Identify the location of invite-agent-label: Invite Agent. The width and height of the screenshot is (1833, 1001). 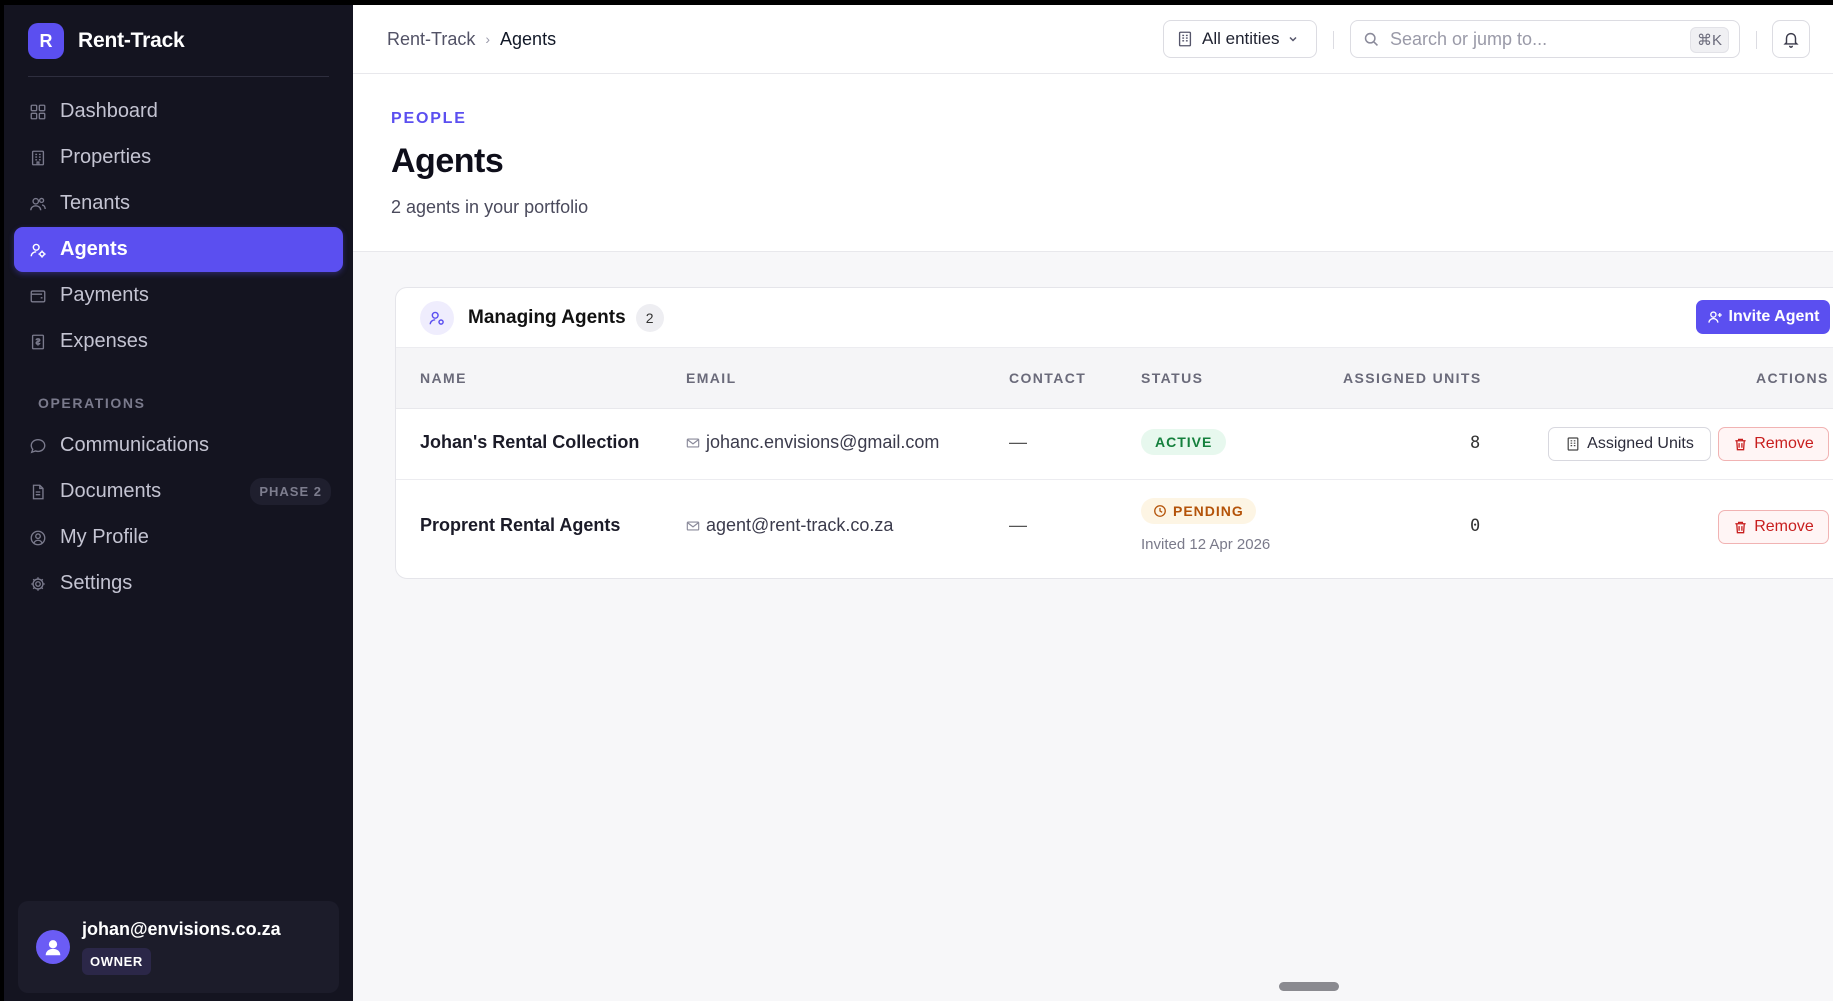
(1774, 316).